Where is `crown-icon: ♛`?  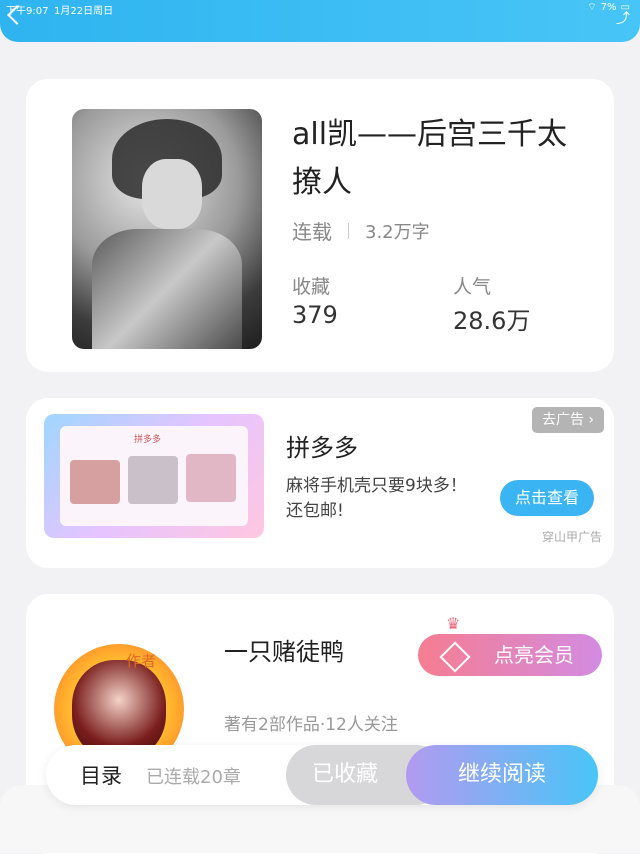
crown-icon: ♛ is located at coordinates (453, 623).